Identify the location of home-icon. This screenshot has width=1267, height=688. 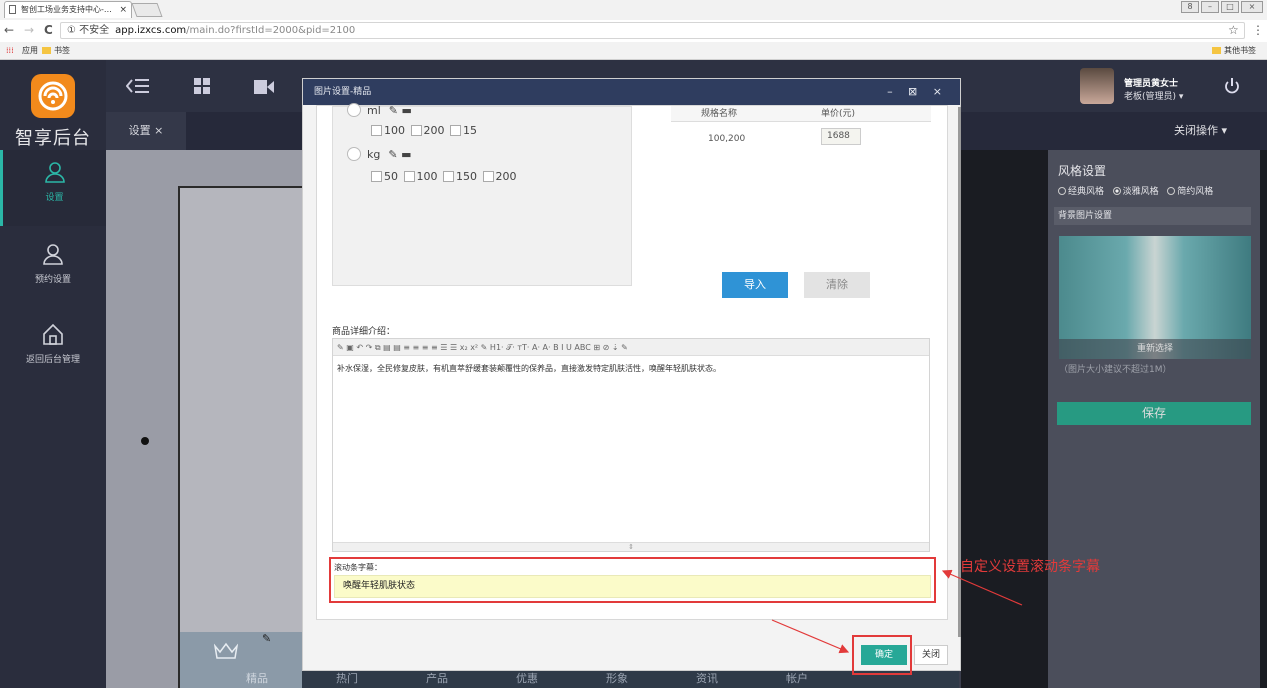
(53, 334).